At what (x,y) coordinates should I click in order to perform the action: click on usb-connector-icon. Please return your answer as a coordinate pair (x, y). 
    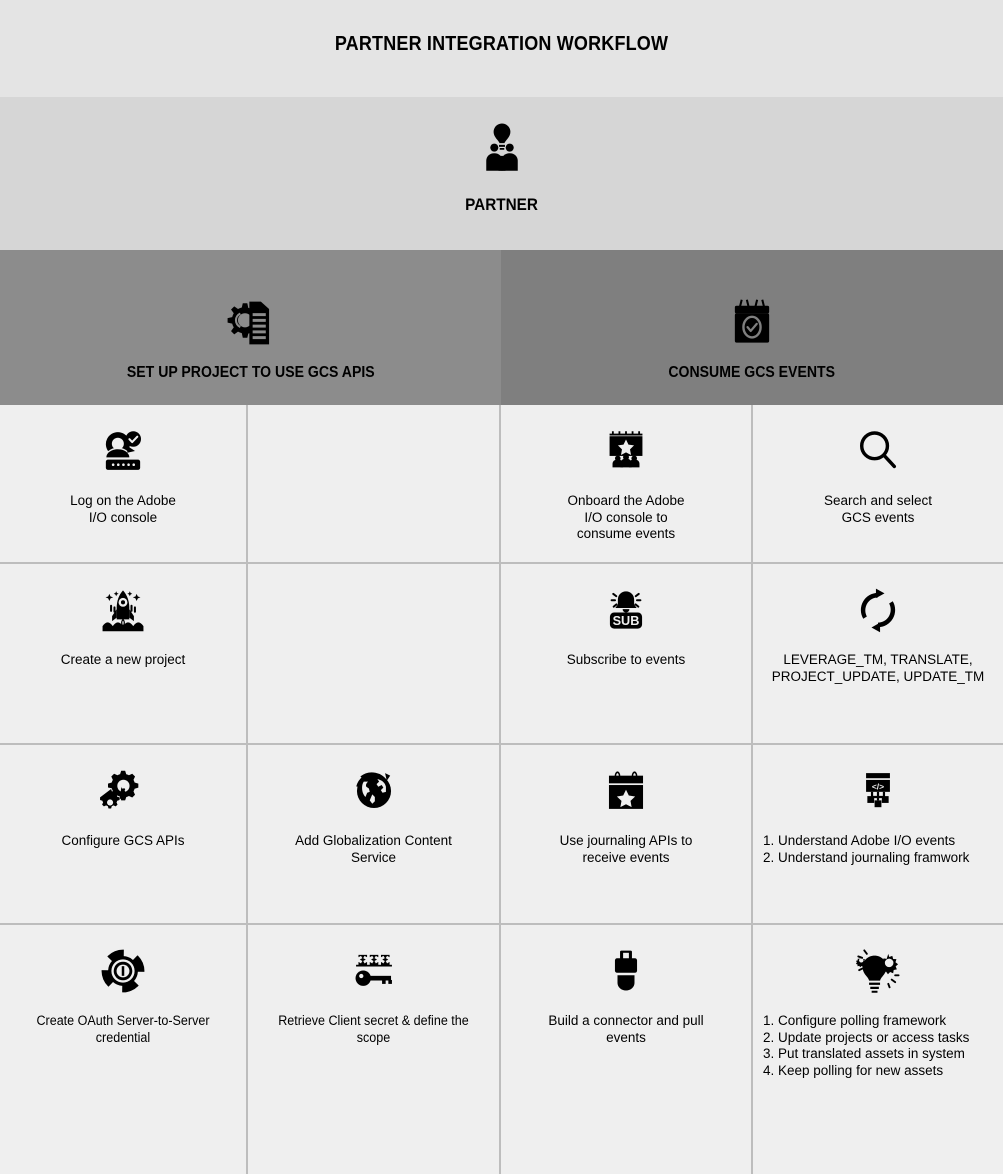
    Looking at the image, I should click on (626, 971).